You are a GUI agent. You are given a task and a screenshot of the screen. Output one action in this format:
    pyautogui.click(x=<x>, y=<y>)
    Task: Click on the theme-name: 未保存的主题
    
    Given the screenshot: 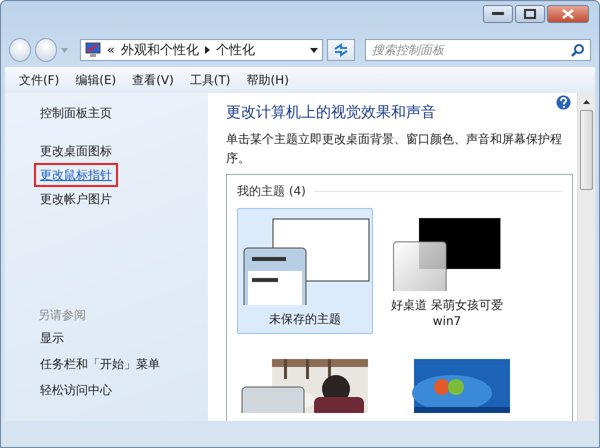 What is the action you would take?
    pyautogui.click(x=305, y=319)
    